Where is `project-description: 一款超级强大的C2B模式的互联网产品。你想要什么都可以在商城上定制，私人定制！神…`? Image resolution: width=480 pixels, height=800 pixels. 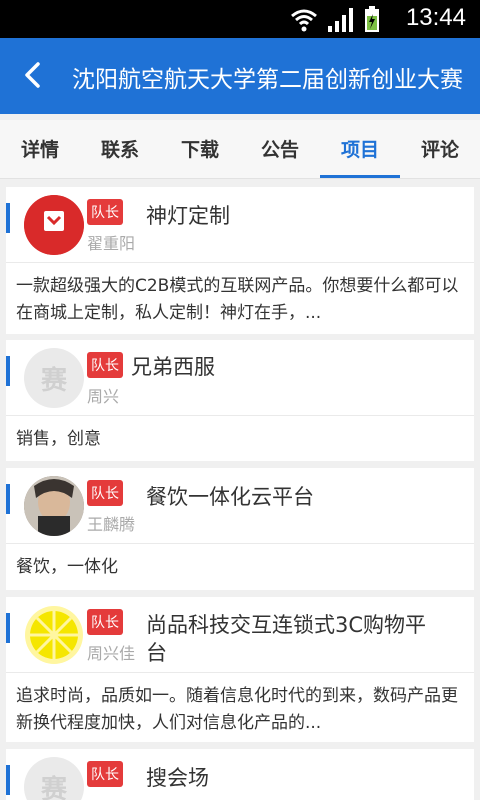
project-description: 一款超级强大的C2B模式的互联网产品。你想要什么都可以在商城上定制，私人定制！神… is located at coordinates (237, 299).